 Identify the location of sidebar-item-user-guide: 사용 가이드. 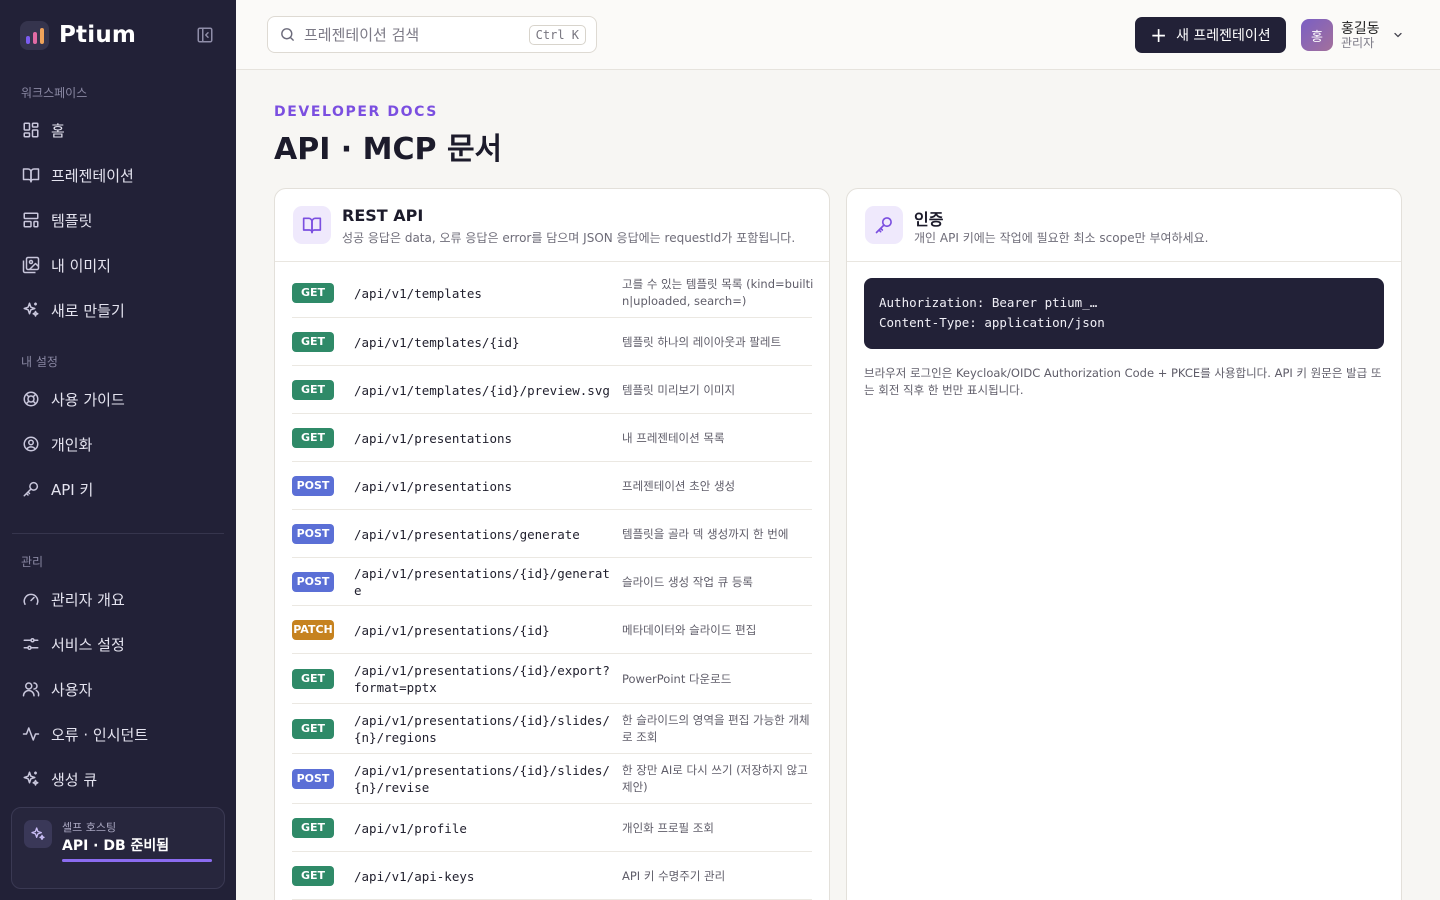
(118, 399).